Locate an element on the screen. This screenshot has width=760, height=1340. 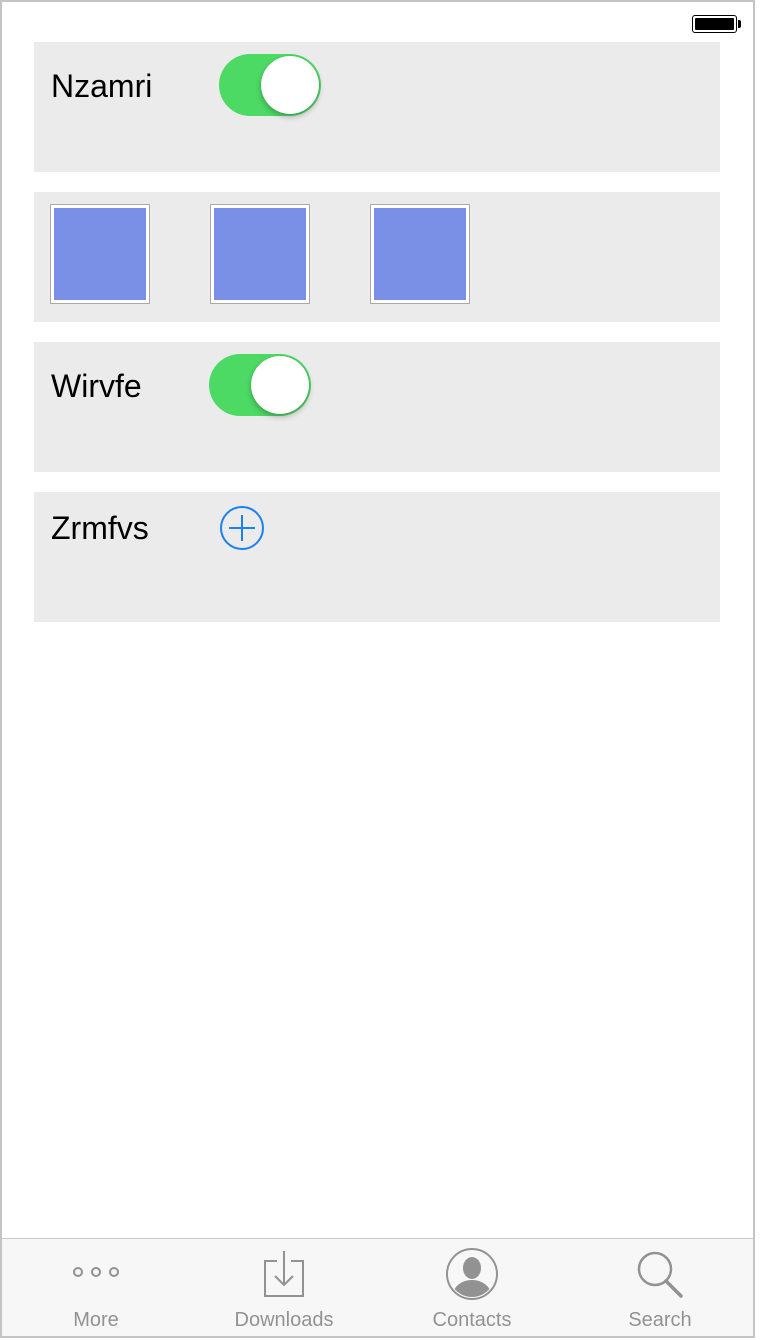
zrmfvs-card: Zrmfvs is located at coordinates (377, 557).